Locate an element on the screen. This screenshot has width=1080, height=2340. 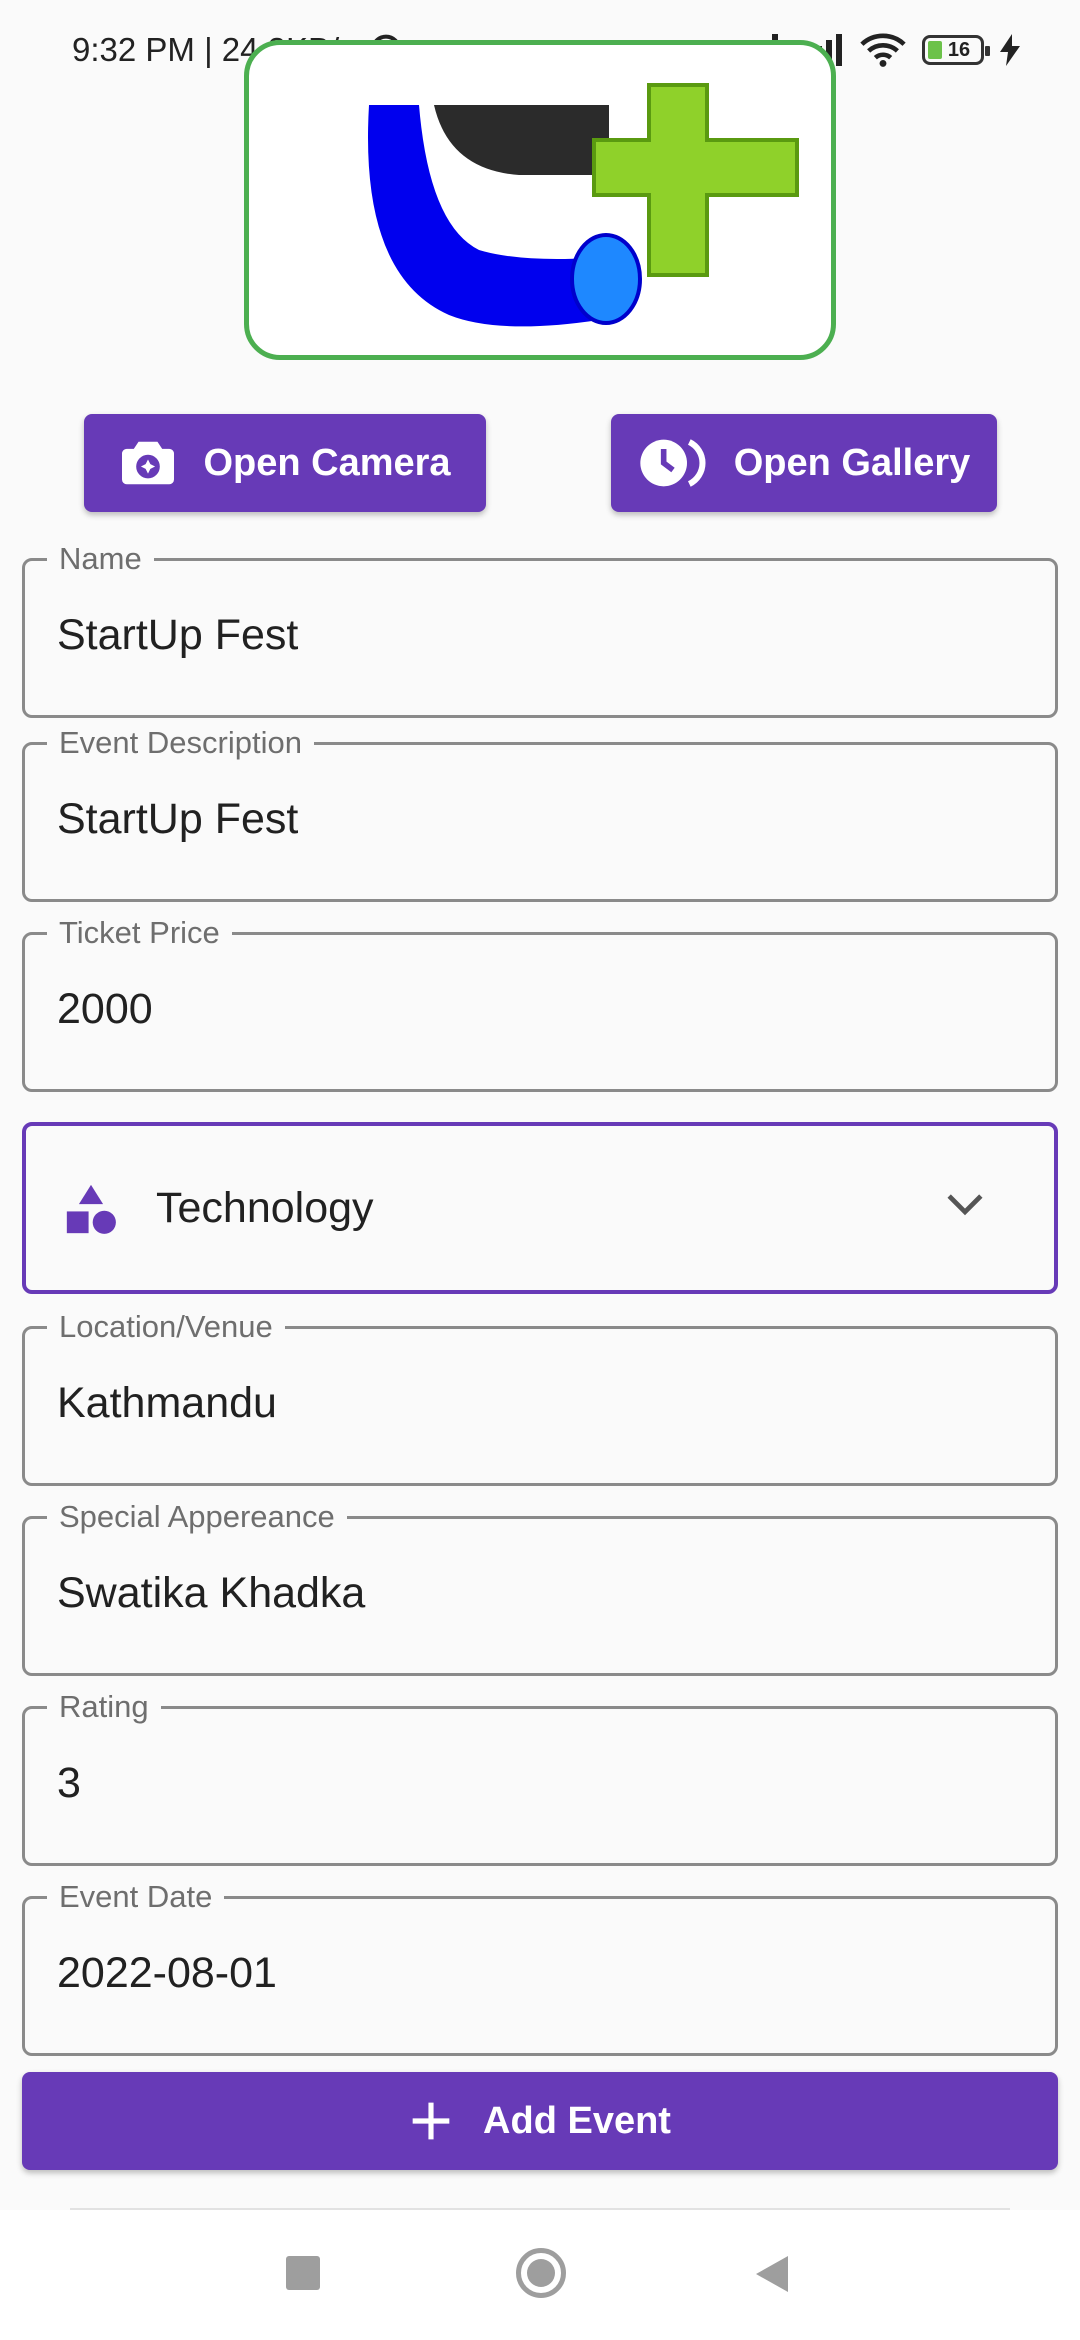
ticket-price-value: 2000 is located at coordinates (105, 1009).